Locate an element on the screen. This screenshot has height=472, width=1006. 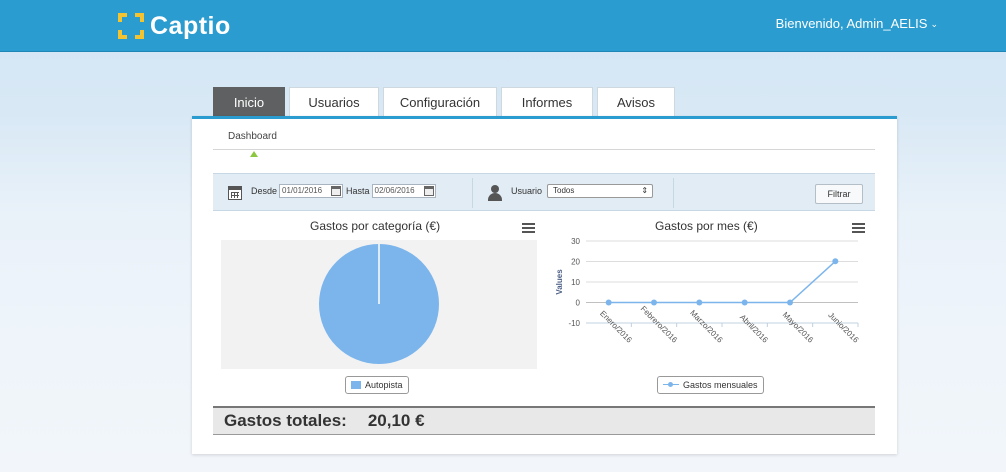
tab-configuracion: Configuración is located at coordinates (440, 102).